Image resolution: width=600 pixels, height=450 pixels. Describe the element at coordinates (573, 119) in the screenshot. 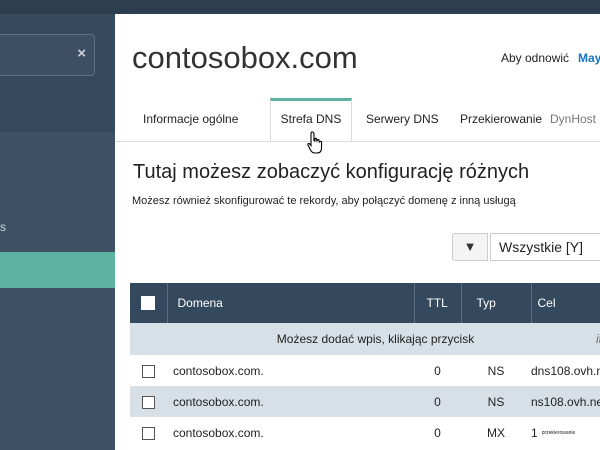

I see `tab-dynhost: DynHost` at that location.